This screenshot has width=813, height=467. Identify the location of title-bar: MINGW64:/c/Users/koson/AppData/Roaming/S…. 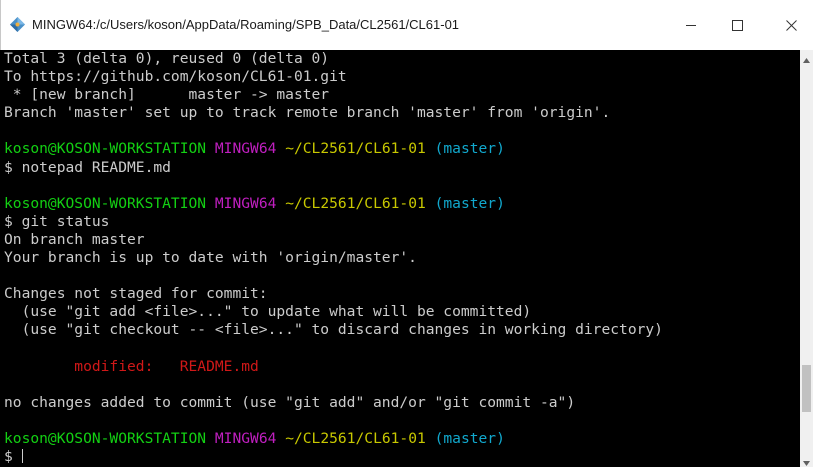
(406, 25).